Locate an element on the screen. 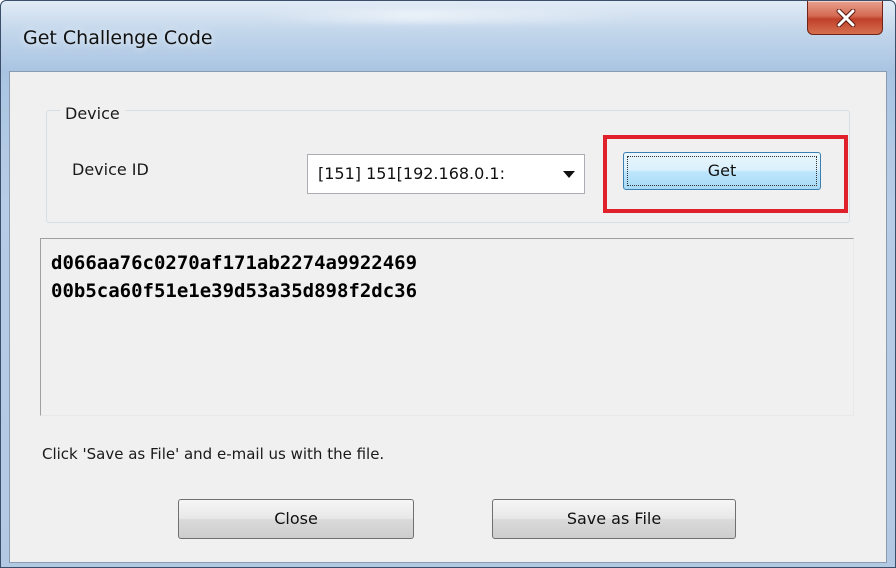 The width and height of the screenshot is (896, 568). close-button: Close is located at coordinates (296, 519).